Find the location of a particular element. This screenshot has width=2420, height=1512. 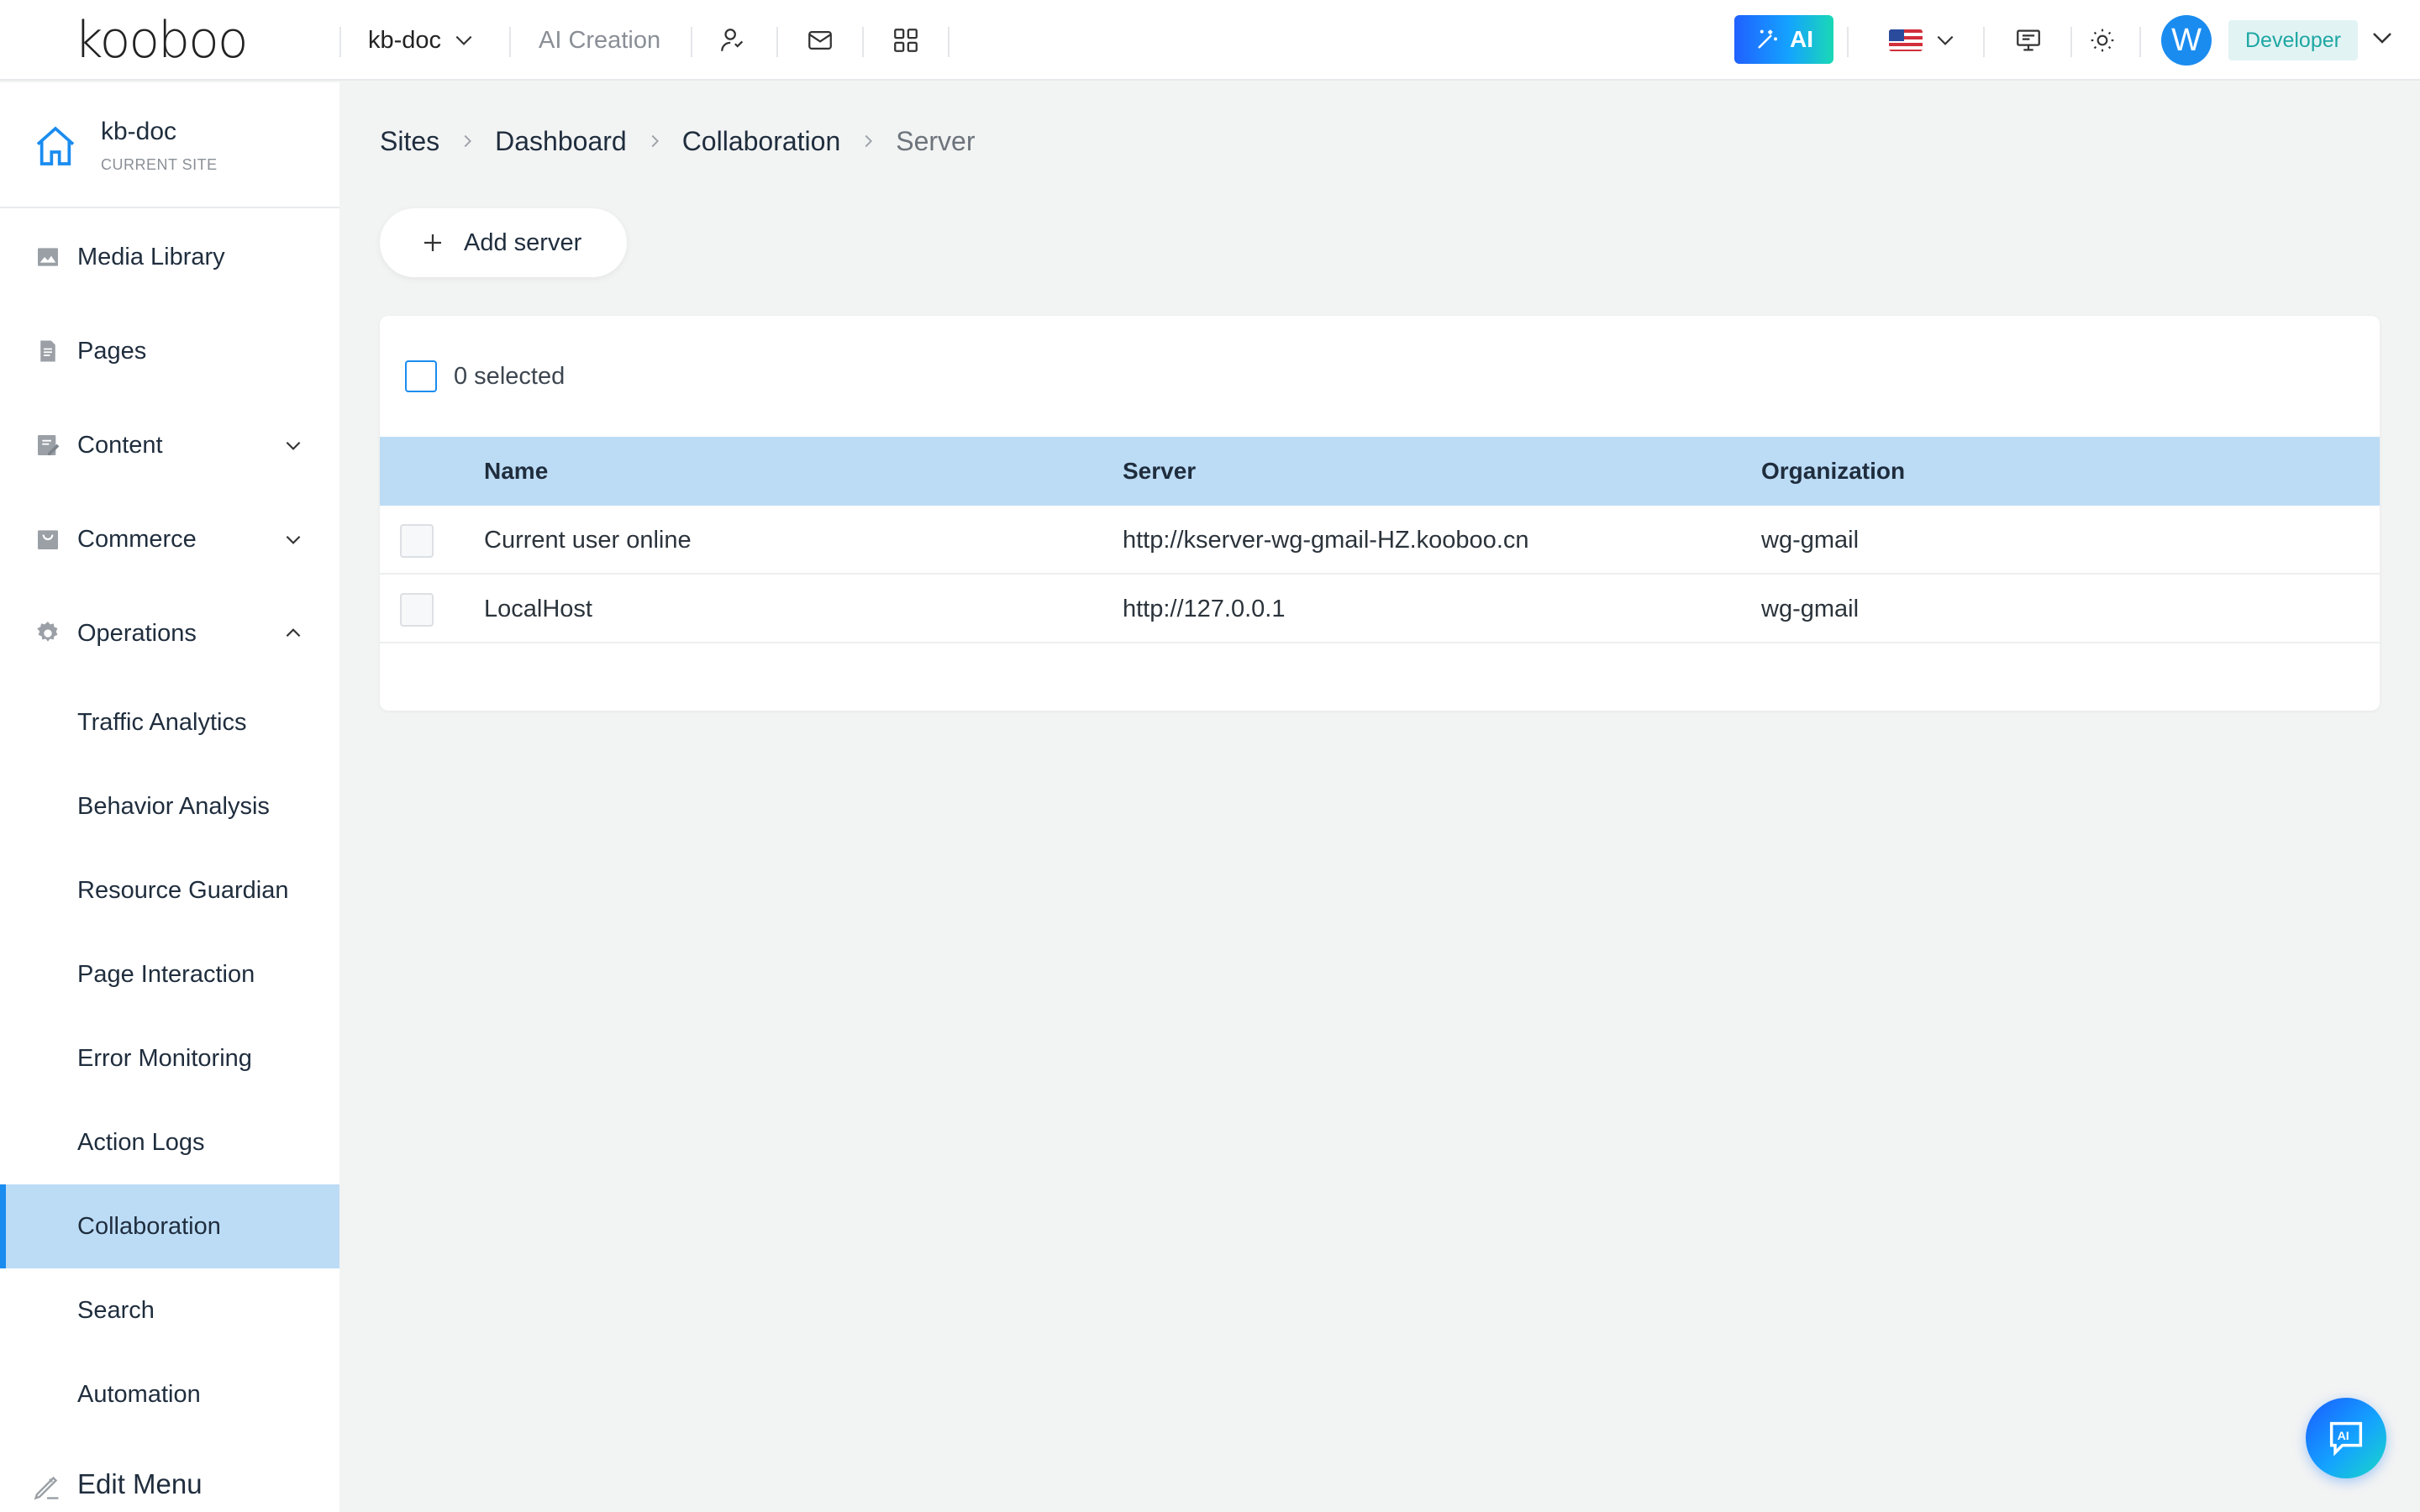

sidebar-item-label: Content is located at coordinates (120, 445).